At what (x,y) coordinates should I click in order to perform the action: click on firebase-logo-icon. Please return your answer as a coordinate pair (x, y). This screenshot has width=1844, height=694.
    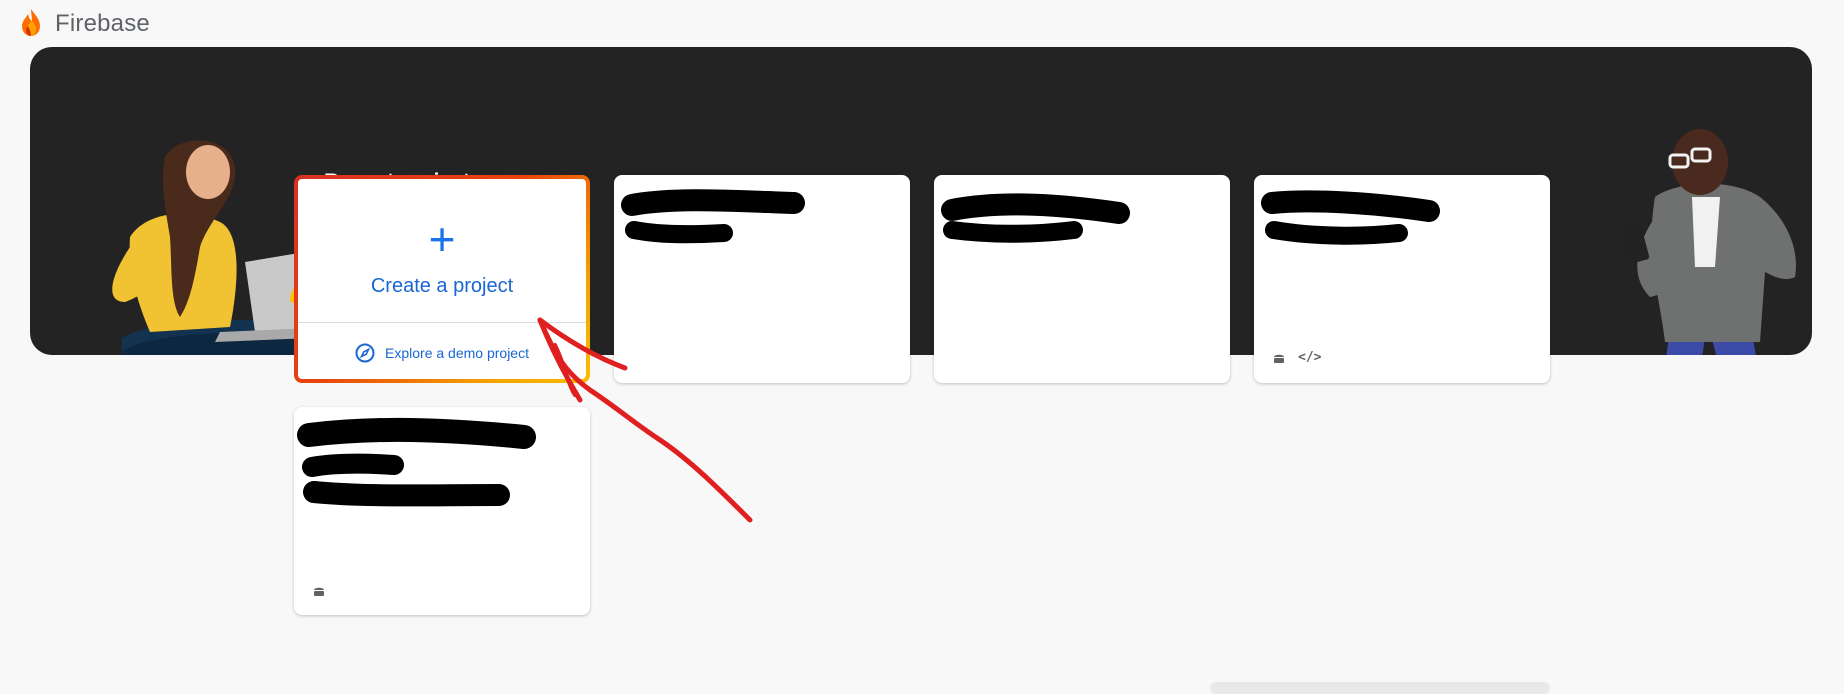
    Looking at the image, I should click on (31, 23).